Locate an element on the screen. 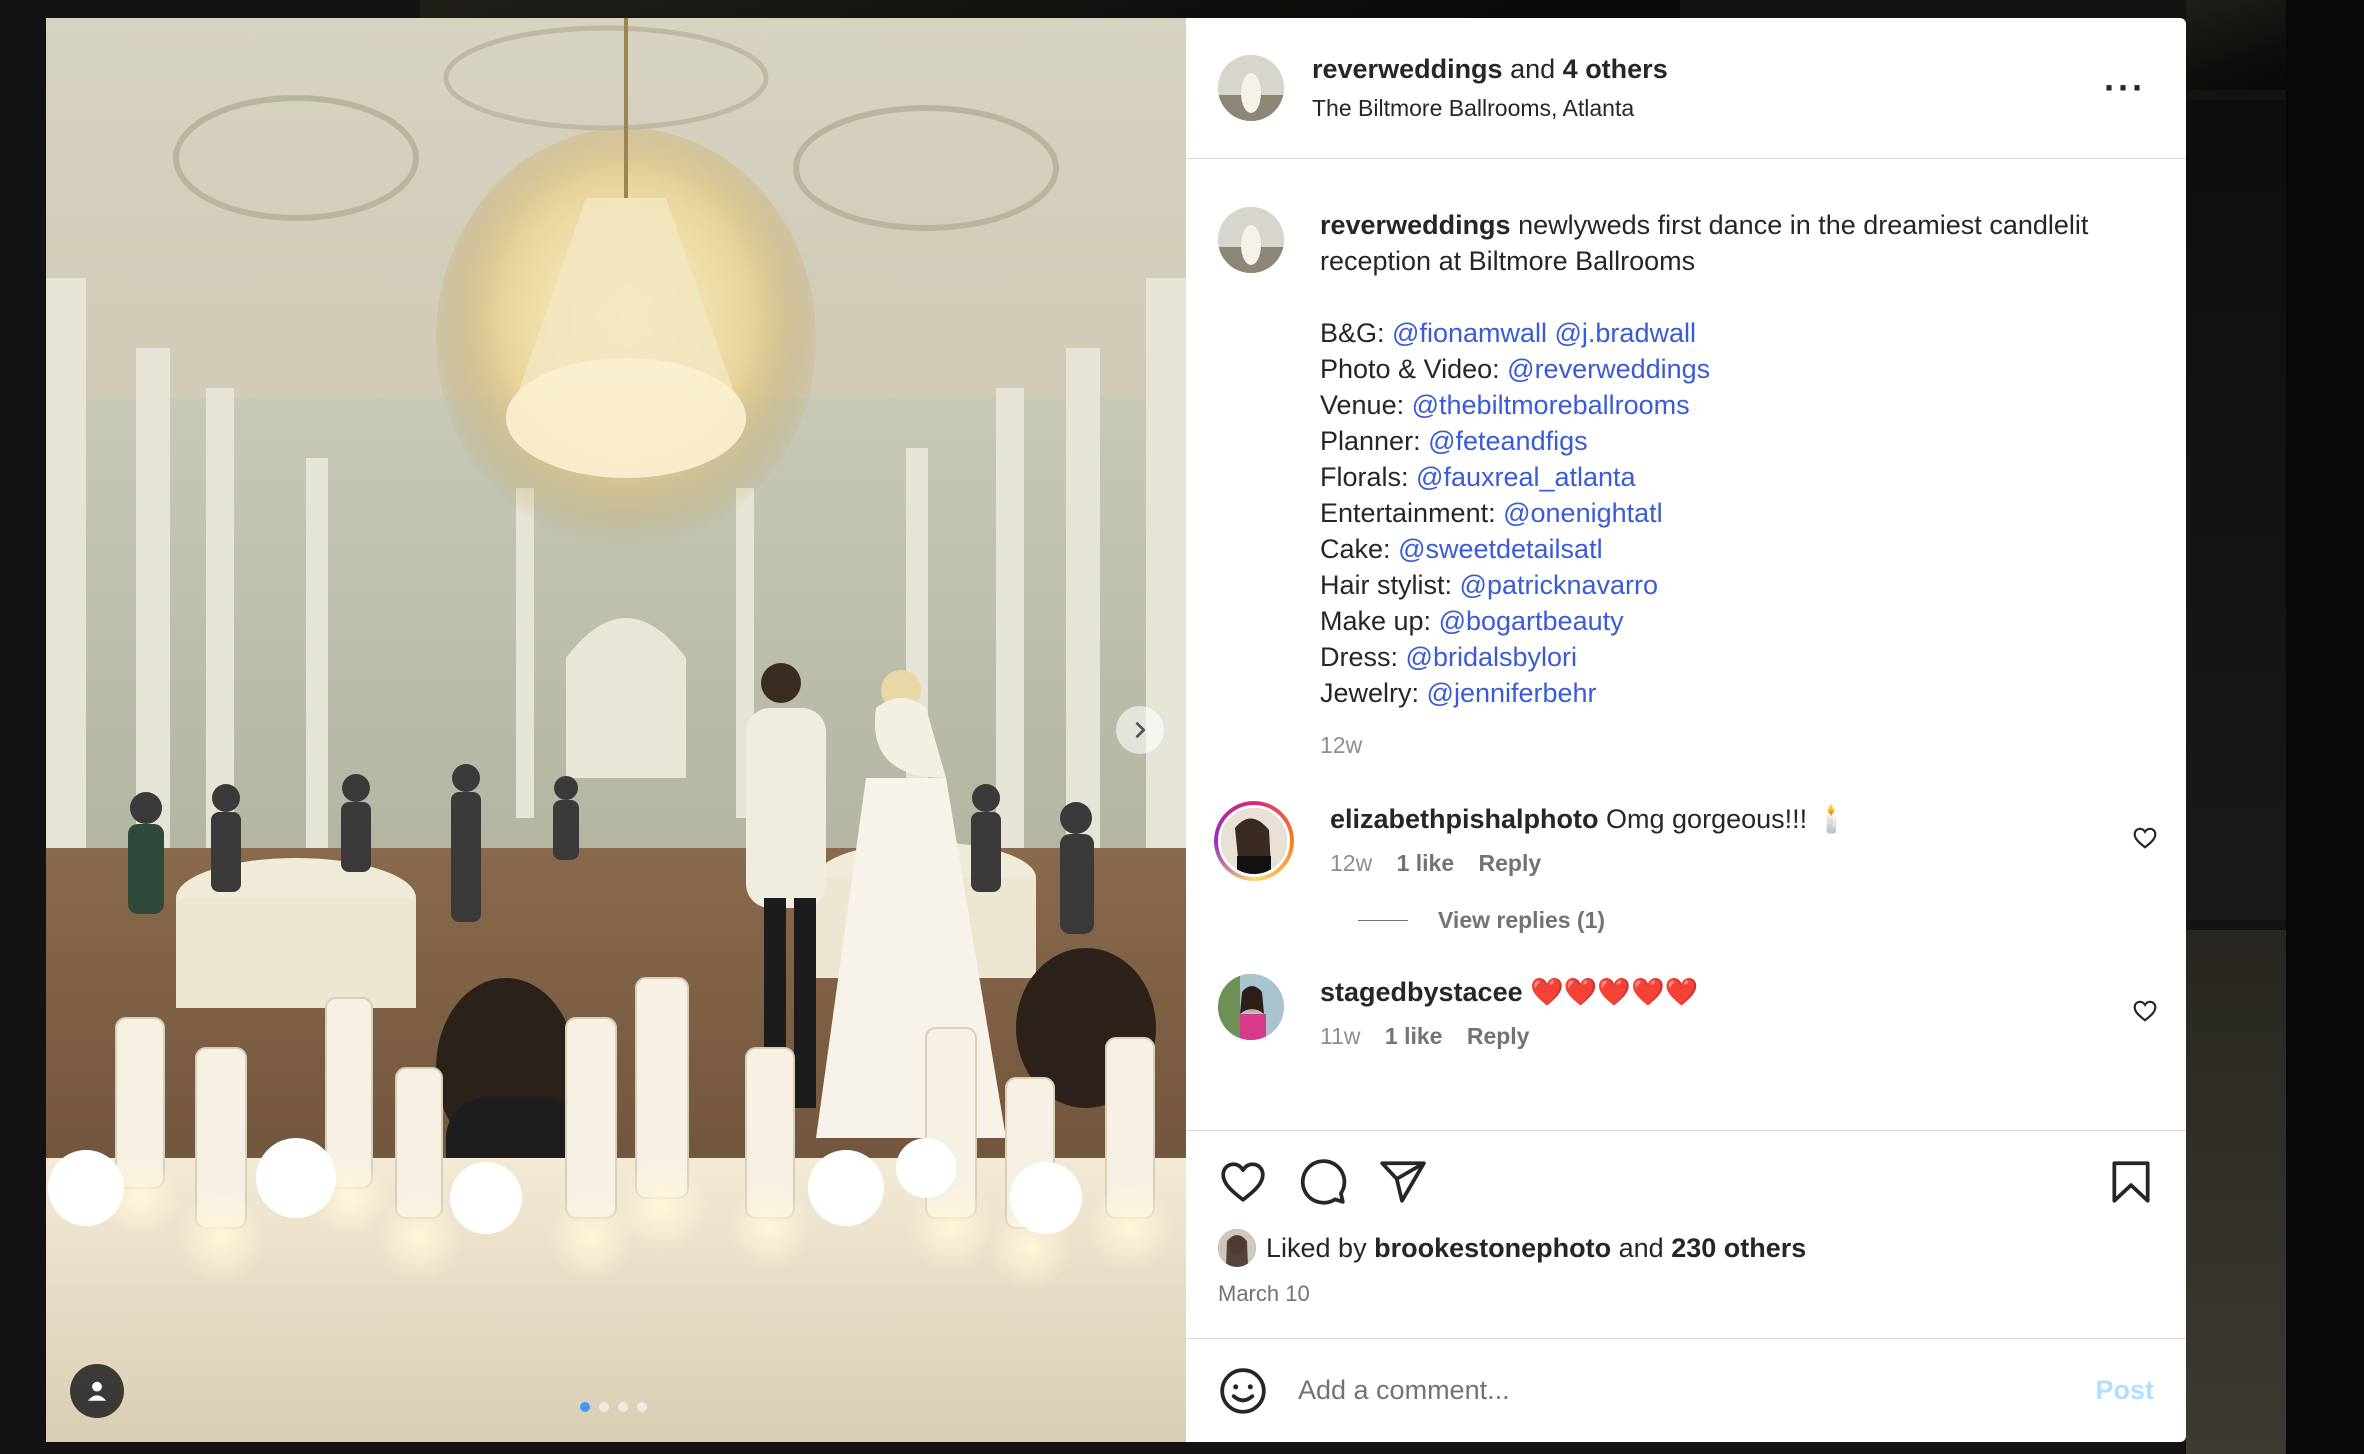  liked-prefix: Liked by is located at coordinates (1316, 1247).